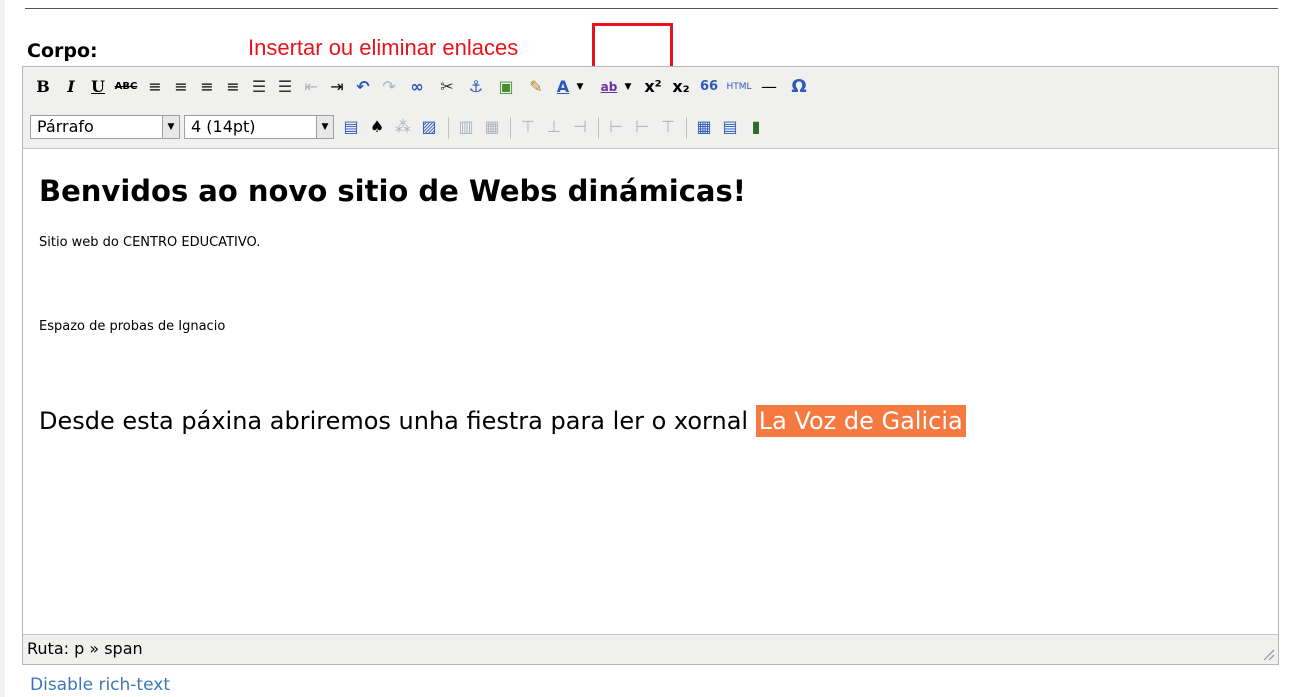  I want to click on highlight-color-icon: ab, so click(609, 87).